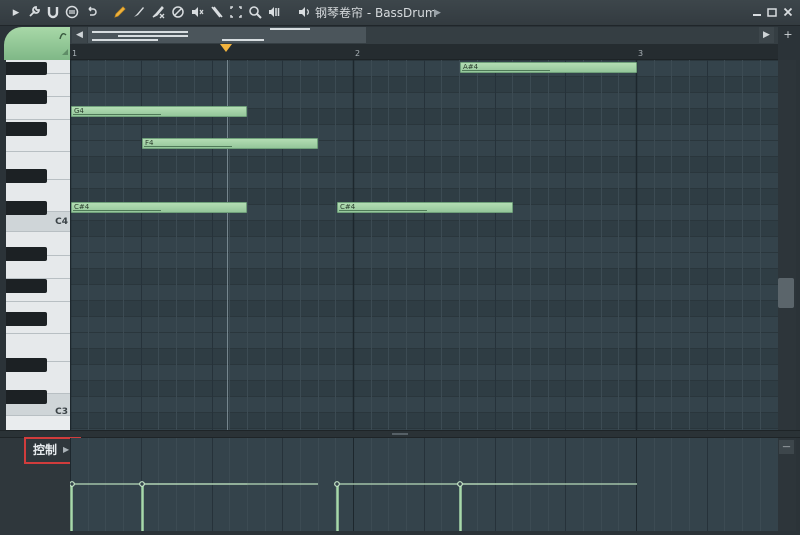 Image resolution: width=800 pixels, height=535 pixels. What do you see at coordinates (772, 13) in the screenshot?
I see `maximize-icon` at bounding box center [772, 13].